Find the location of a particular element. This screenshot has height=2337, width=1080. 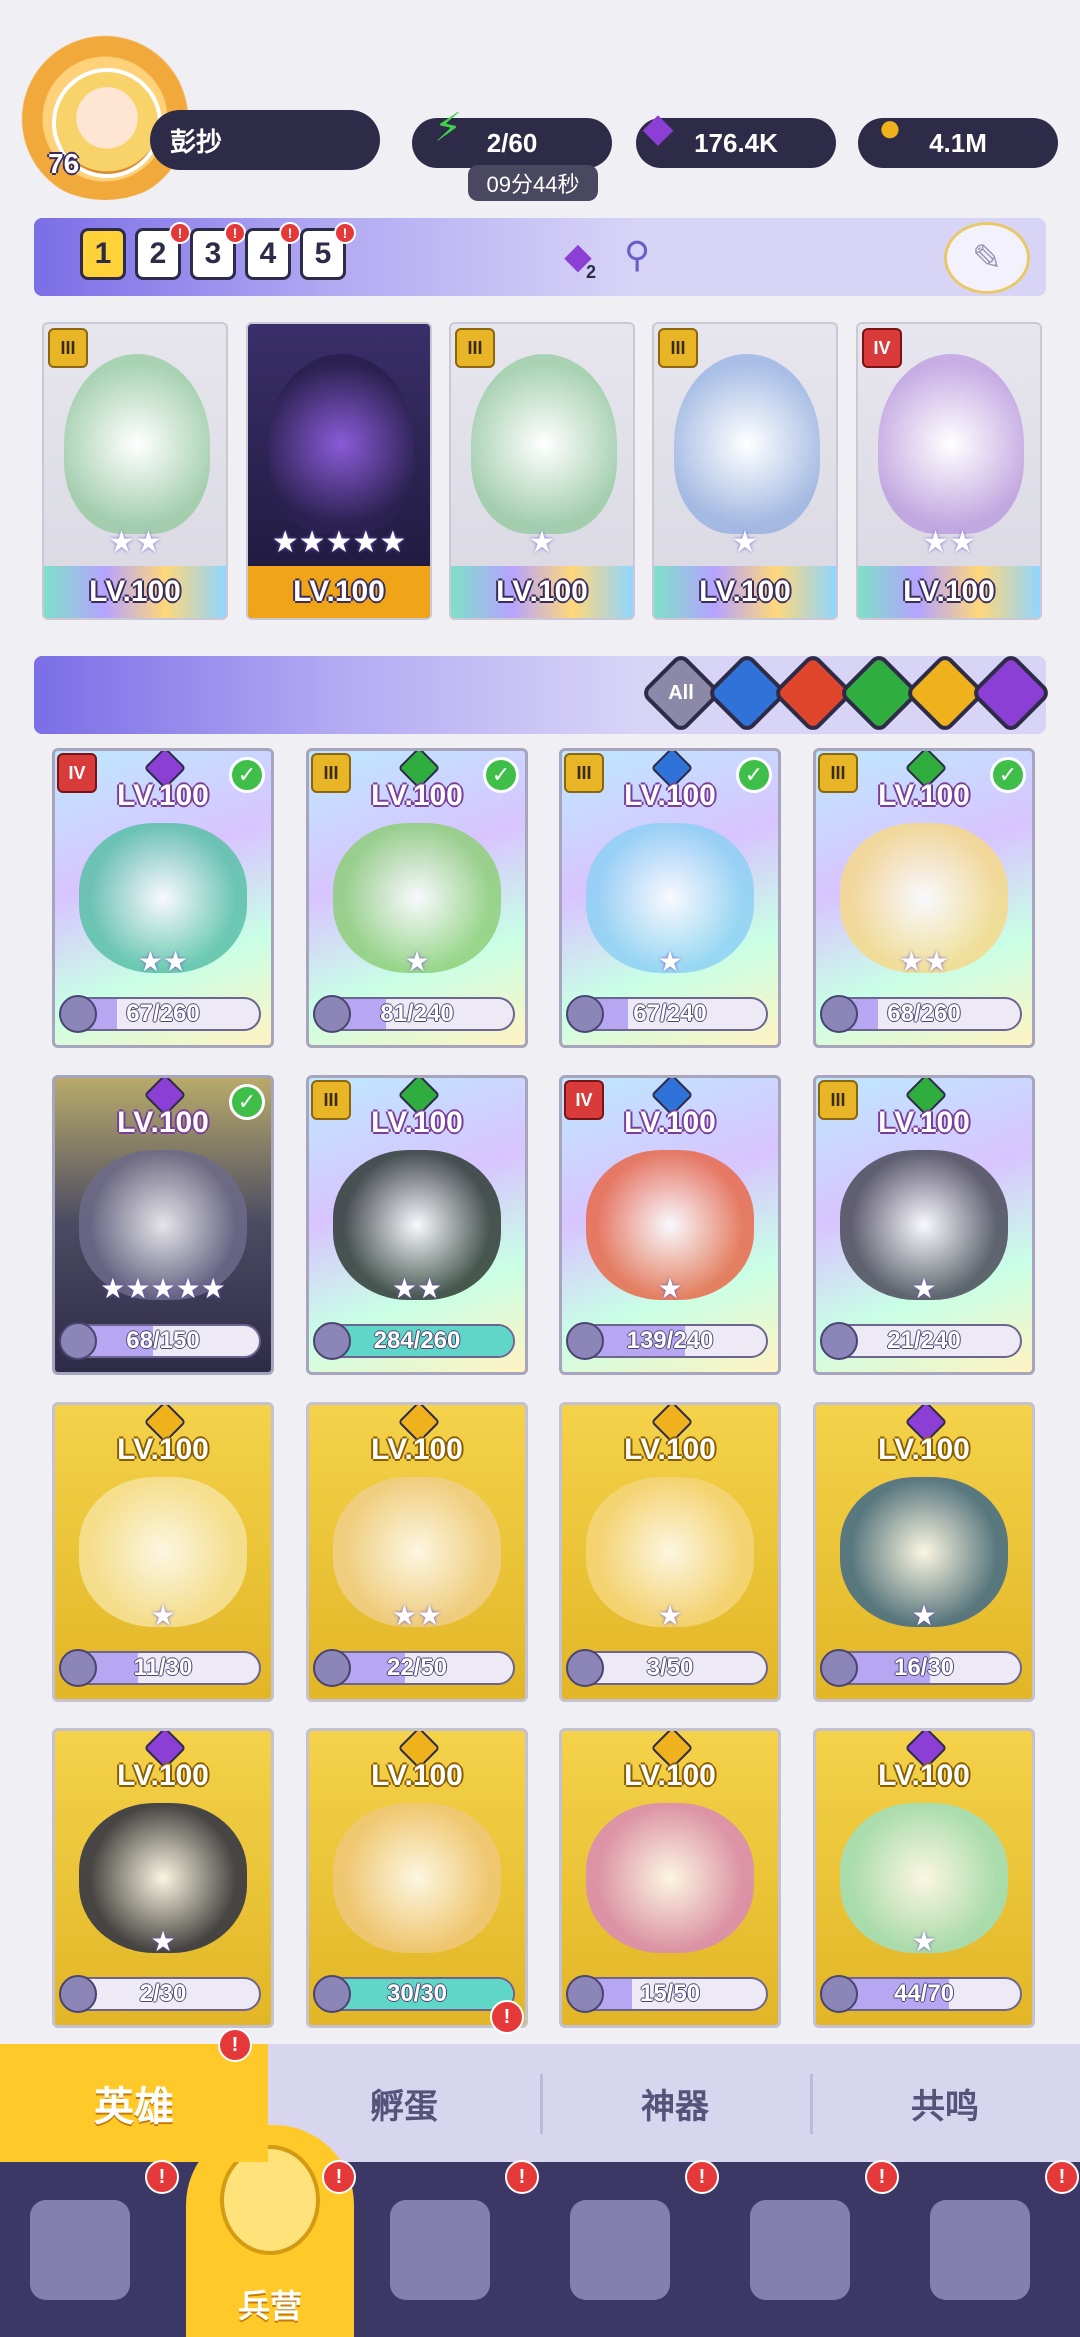

hero-card: LV.100 ★ 21/240 III is located at coordinates (924, 1225).